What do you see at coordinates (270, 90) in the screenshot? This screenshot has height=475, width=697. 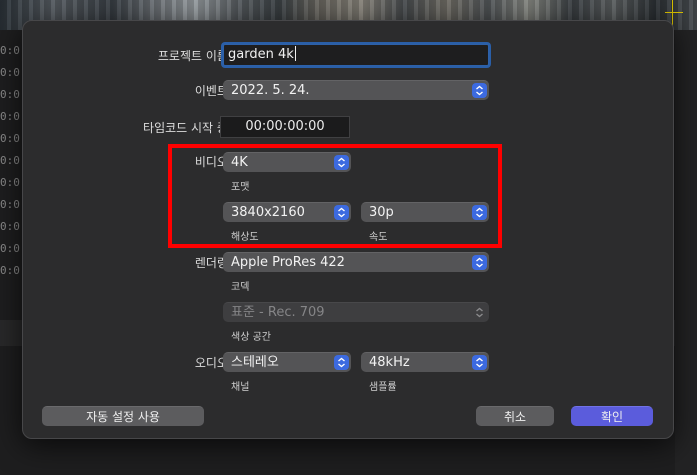 I see `event-value: 2022. 5. 24.` at bounding box center [270, 90].